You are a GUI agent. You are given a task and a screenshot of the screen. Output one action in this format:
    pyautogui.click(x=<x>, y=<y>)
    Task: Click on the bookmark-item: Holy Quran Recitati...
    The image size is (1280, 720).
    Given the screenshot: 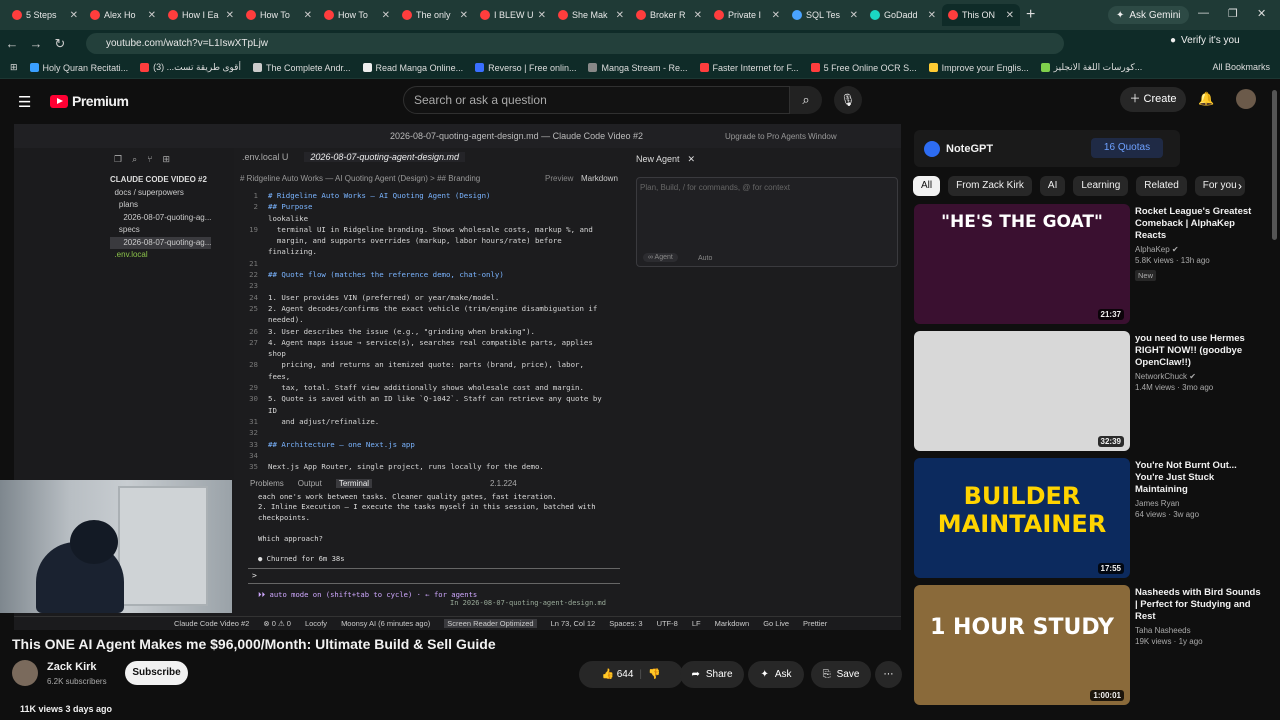 What is the action you would take?
    pyautogui.click(x=78, y=68)
    